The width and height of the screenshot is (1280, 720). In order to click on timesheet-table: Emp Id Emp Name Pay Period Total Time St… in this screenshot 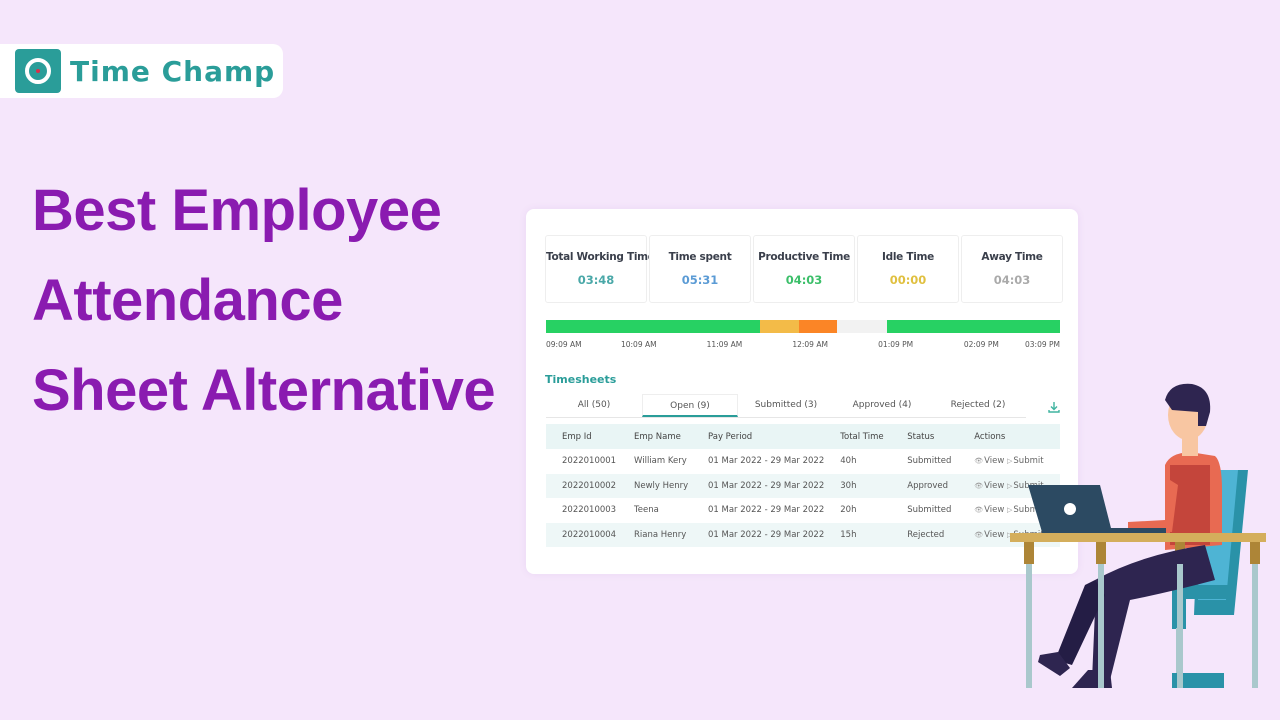, I will do `click(803, 485)`.